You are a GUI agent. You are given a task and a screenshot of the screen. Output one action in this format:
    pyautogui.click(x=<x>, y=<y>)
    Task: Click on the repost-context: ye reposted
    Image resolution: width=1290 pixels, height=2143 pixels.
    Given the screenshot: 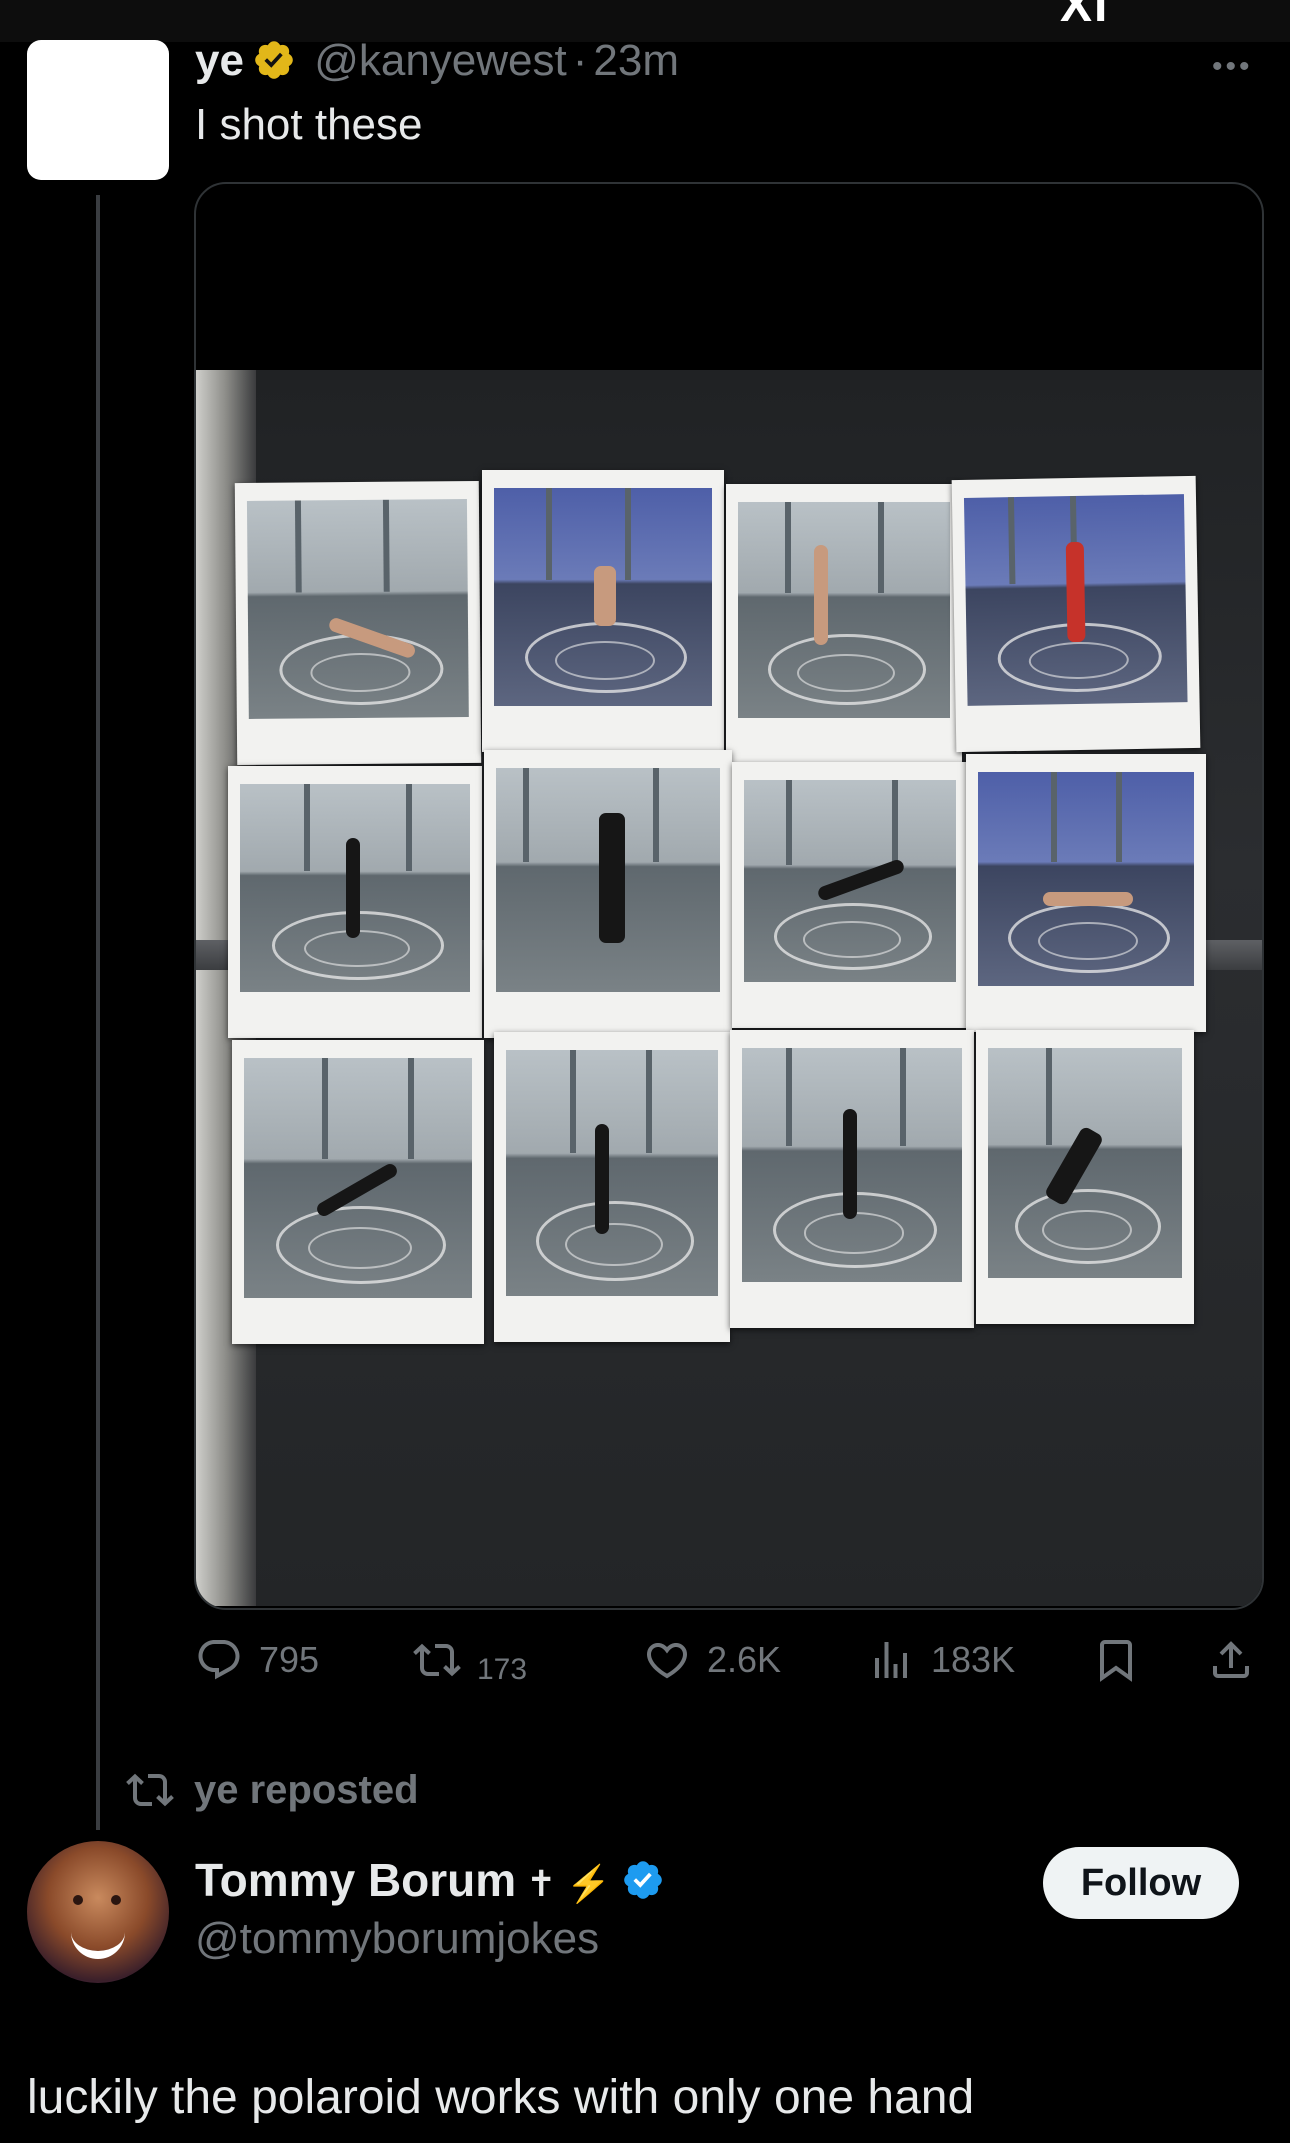 What is the action you would take?
    pyautogui.click(x=272, y=1790)
    